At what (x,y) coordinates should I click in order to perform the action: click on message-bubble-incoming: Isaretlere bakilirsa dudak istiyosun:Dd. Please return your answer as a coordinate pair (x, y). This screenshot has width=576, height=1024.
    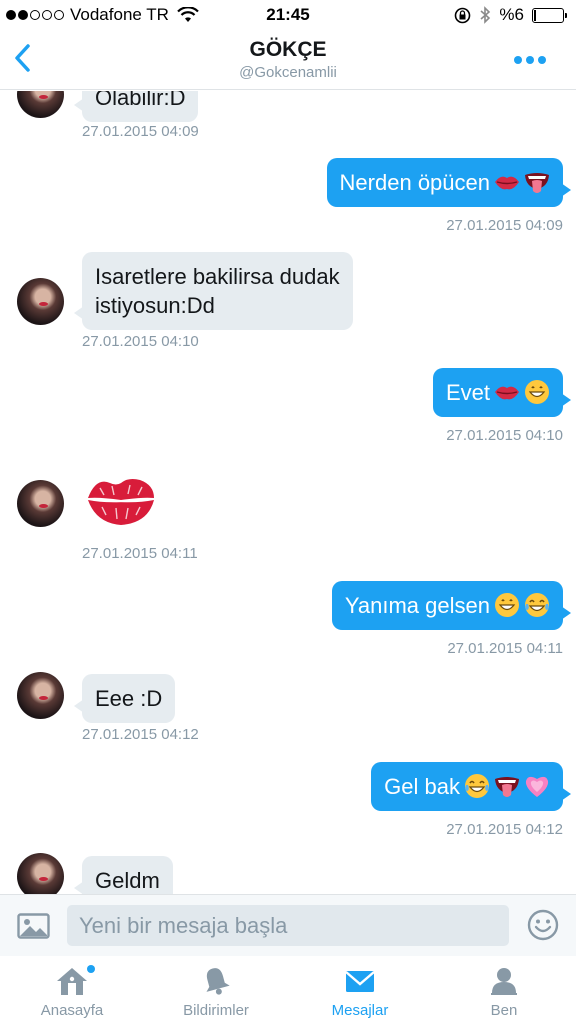
    Looking at the image, I should click on (213, 291).